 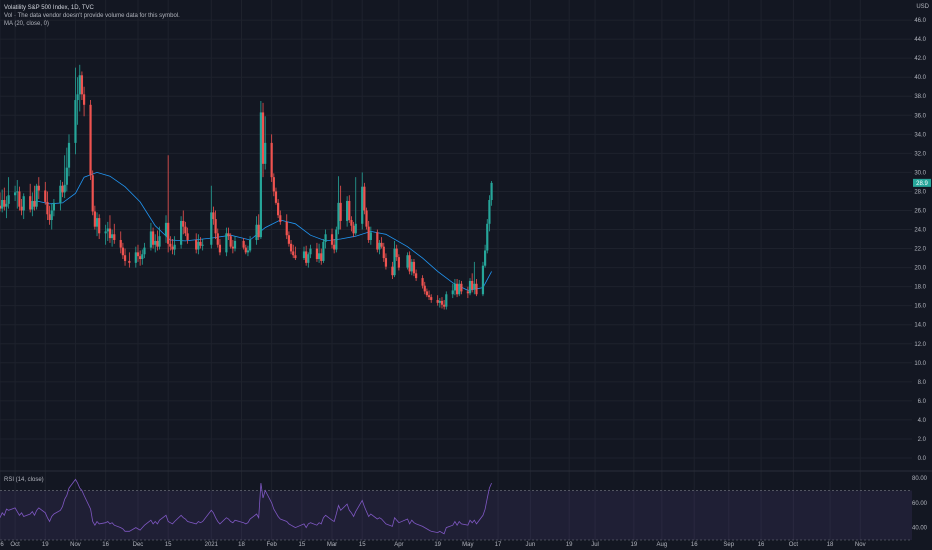 What do you see at coordinates (26, 24) in the screenshot?
I see `ma-legend: MA (20, close, 0)` at bounding box center [26, 24].